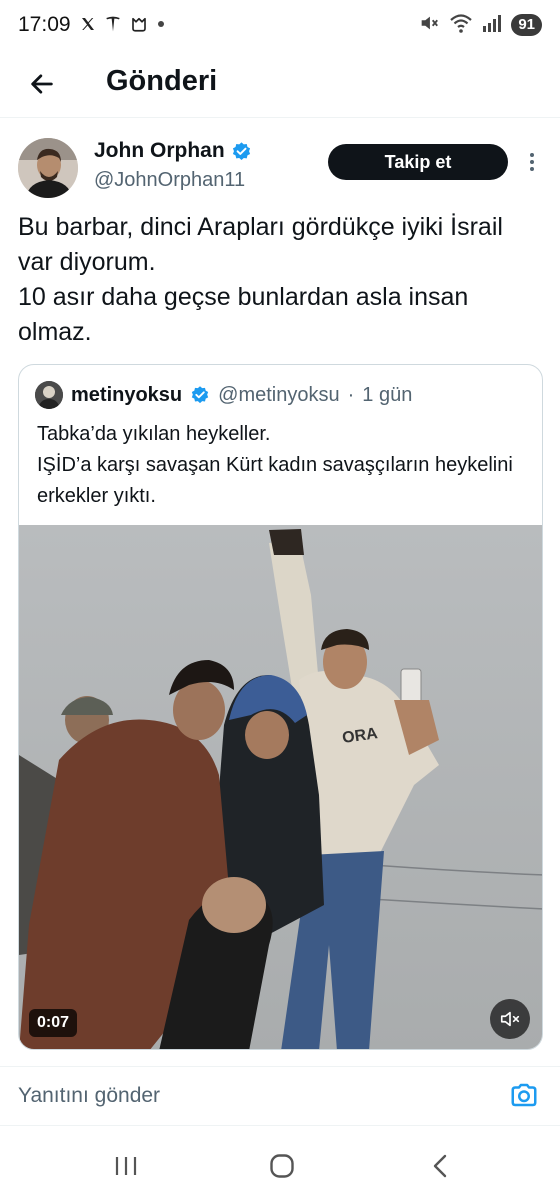 The image size is (560, 1200). What do you see at coordinates (159, 151) in the screenshot?
I see `author-name: John Orphan` at bounding box center [159, 151].